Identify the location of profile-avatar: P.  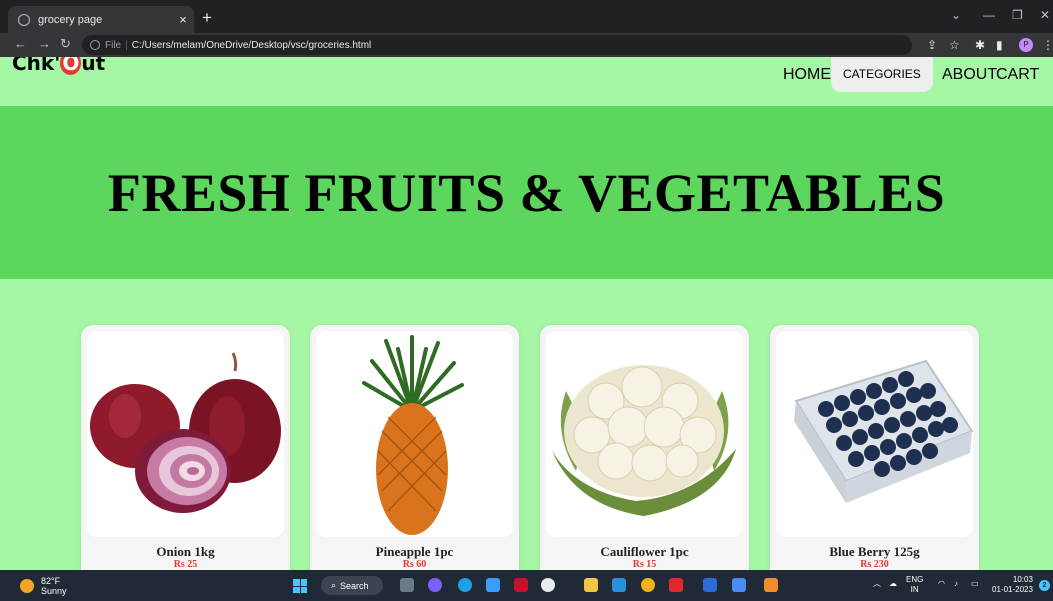
(1026, 45).